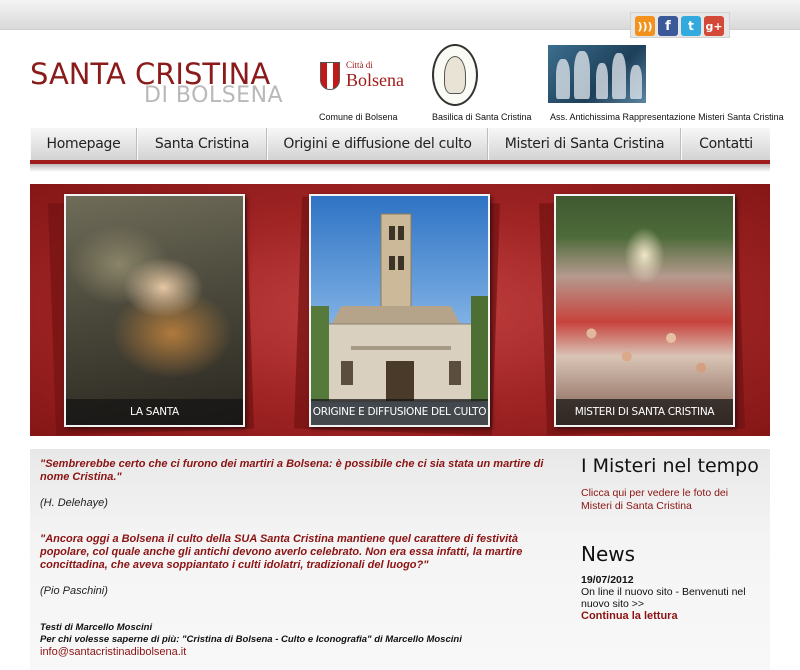  What do you see at coordinates (330, 76) in the screenshot?
I see `bolsena-shield-icon` at bounding box center [330, 76].